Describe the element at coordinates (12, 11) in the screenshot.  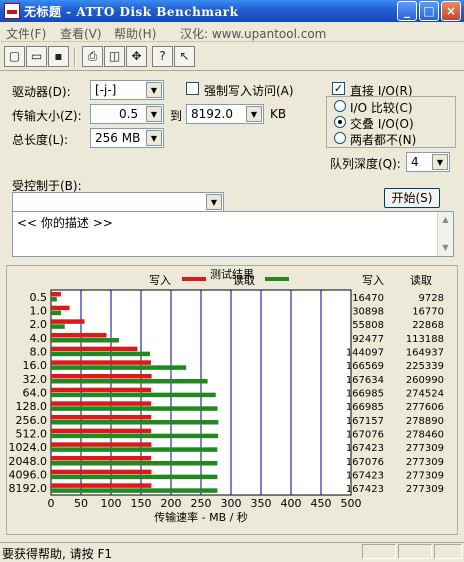
I see `app-icon` at that location.